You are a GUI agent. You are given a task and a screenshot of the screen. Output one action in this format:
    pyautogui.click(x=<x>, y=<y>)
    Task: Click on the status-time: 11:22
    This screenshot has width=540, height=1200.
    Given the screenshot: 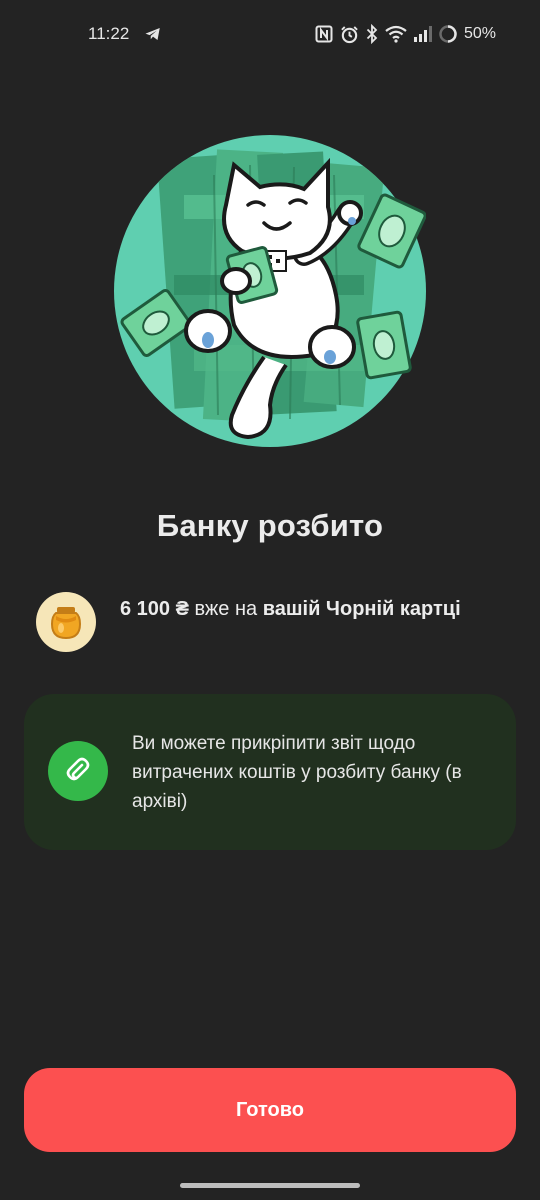 What is the action you would take?
    pyautogui.click(x=109, y=33)
    